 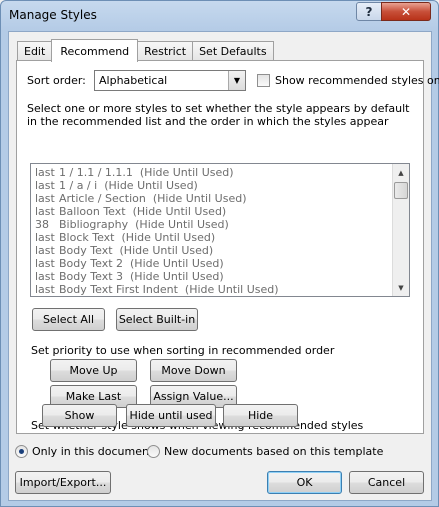 I want to click on button-label: Show, so click(x=79, y=415).